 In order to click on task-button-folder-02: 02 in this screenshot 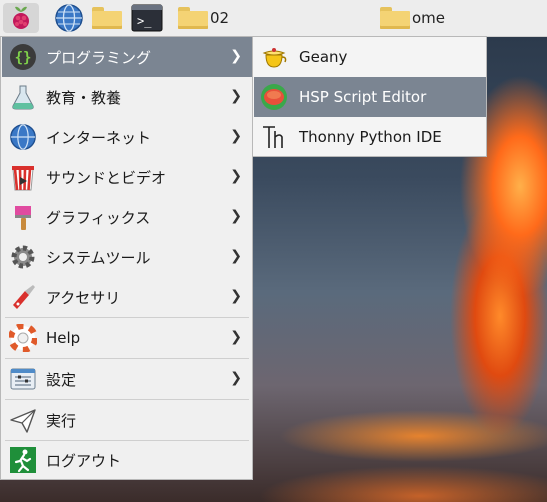, I will do `click(203, 18)`.